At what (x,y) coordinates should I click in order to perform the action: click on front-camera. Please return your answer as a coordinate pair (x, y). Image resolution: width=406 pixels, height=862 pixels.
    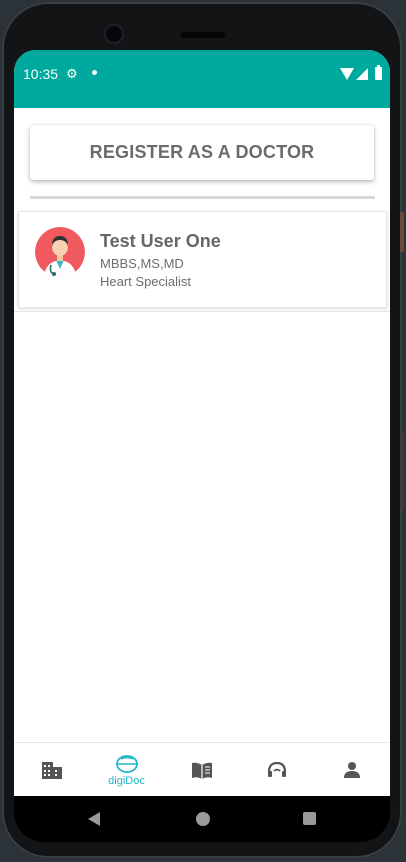
    Looking at the image, I should click on (114, 34).